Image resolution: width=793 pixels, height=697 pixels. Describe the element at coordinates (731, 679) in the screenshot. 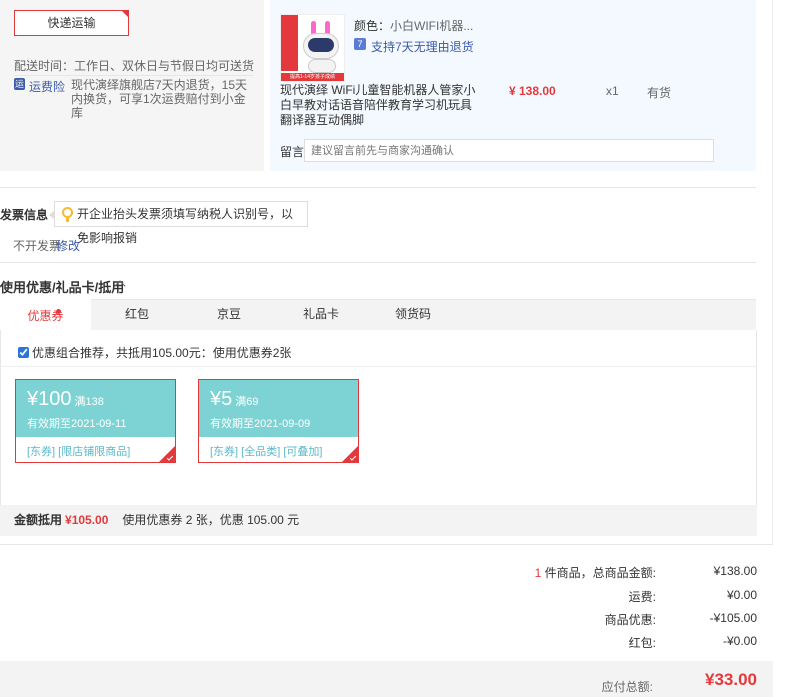

I see `payable-value: ¥33.00` at that location.